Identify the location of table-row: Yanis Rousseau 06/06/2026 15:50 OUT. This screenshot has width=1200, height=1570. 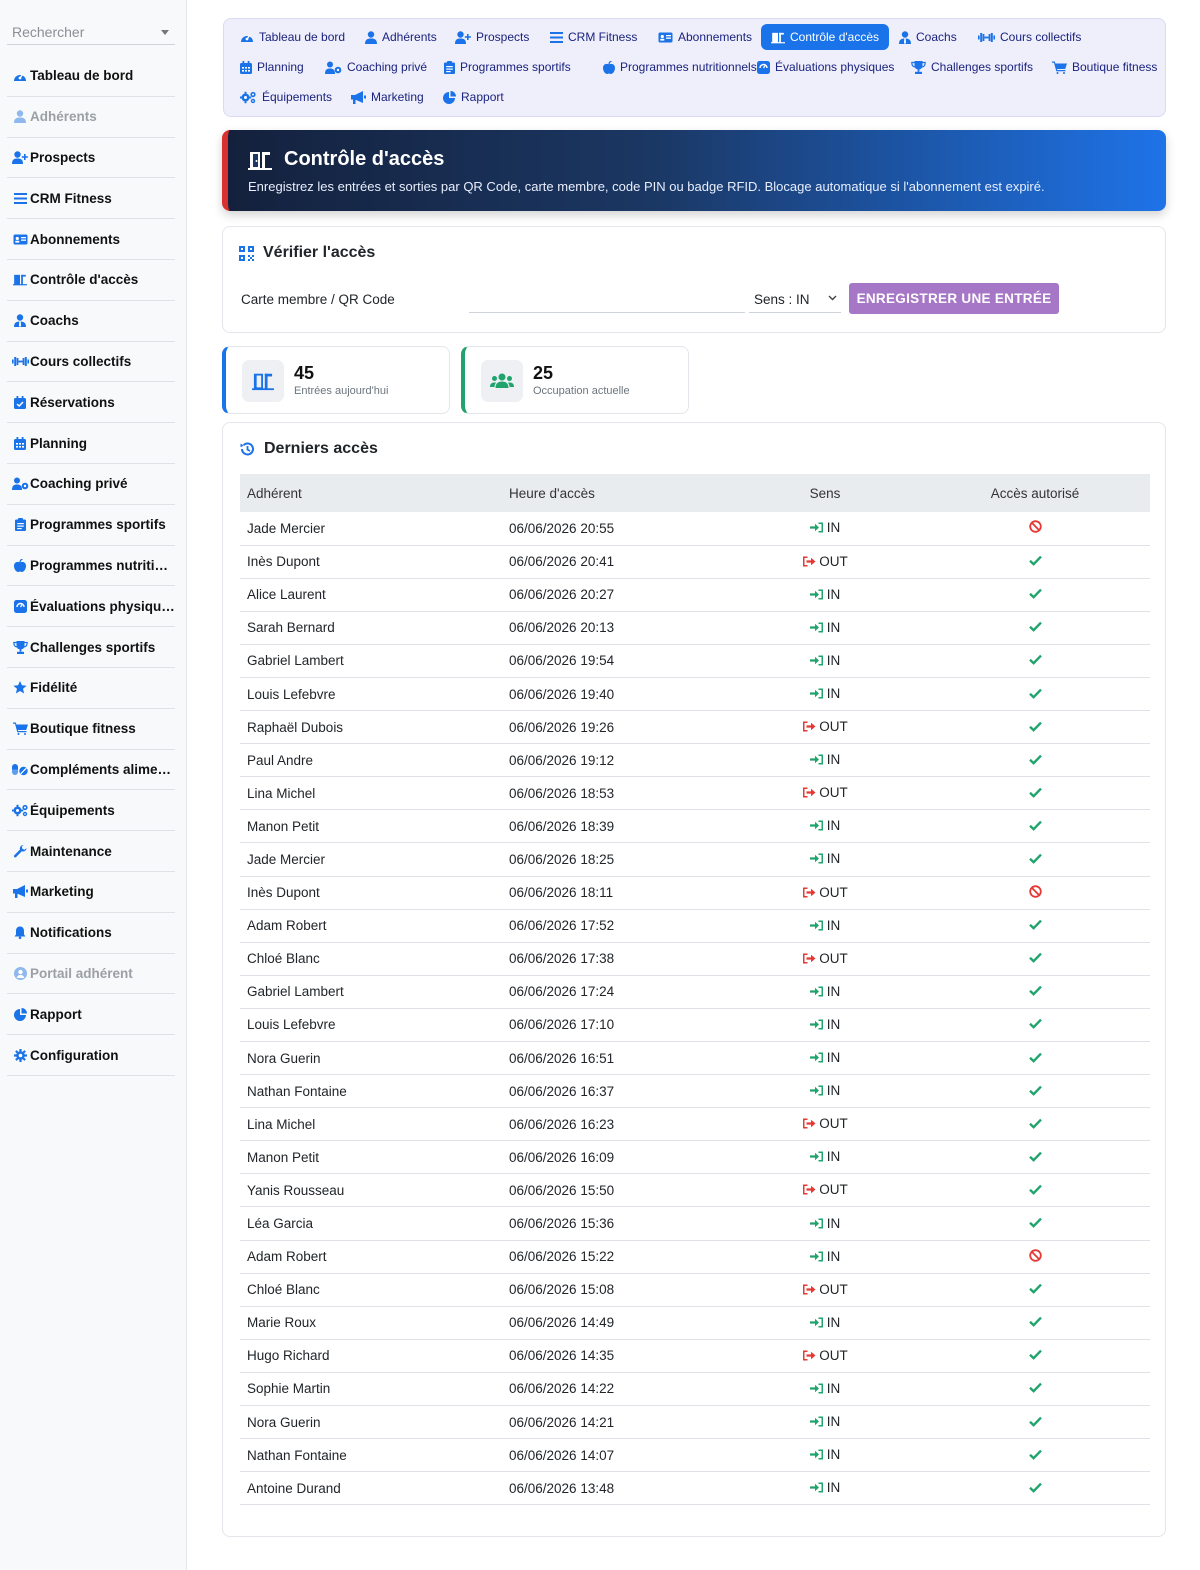
(695, 1190).